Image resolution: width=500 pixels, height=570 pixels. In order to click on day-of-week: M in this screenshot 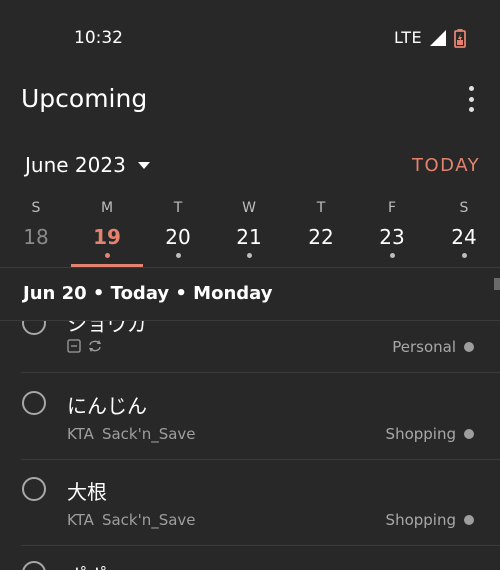, I will do `click(107, 208)`.